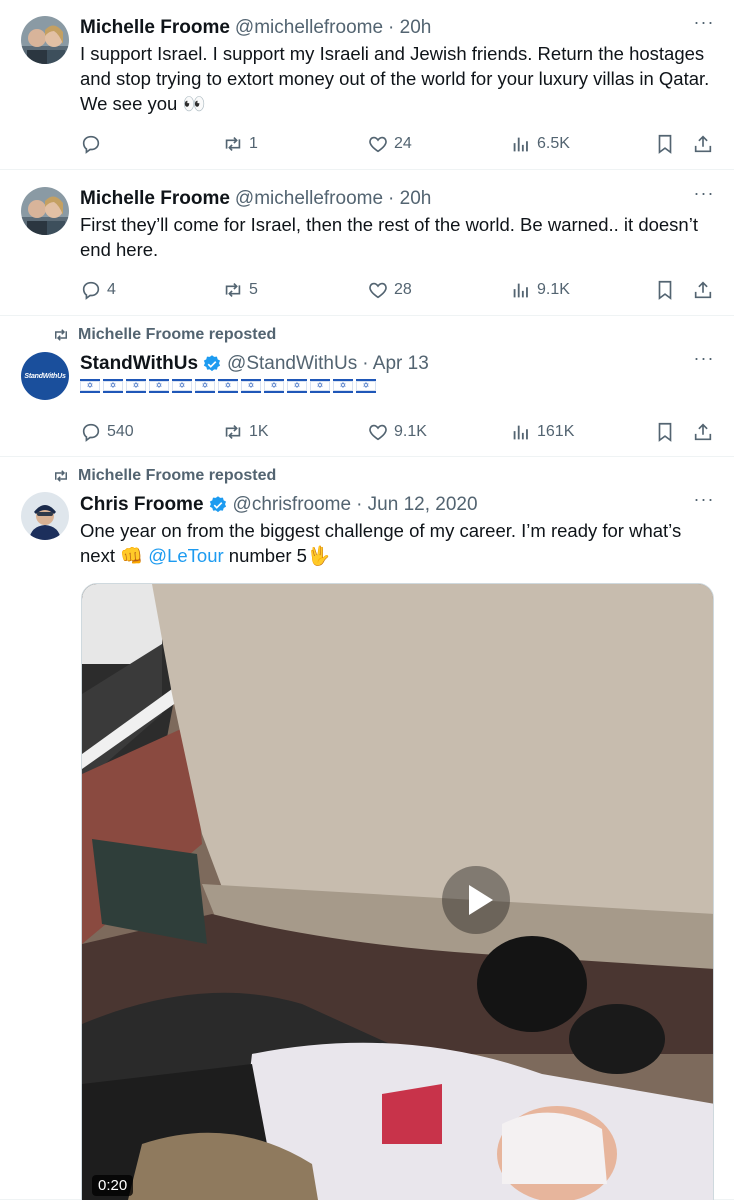  What do you see at coordinates (553, 143) in the screenshot?
I see `views-count: 6.5K` at bounding box center [553, 143].